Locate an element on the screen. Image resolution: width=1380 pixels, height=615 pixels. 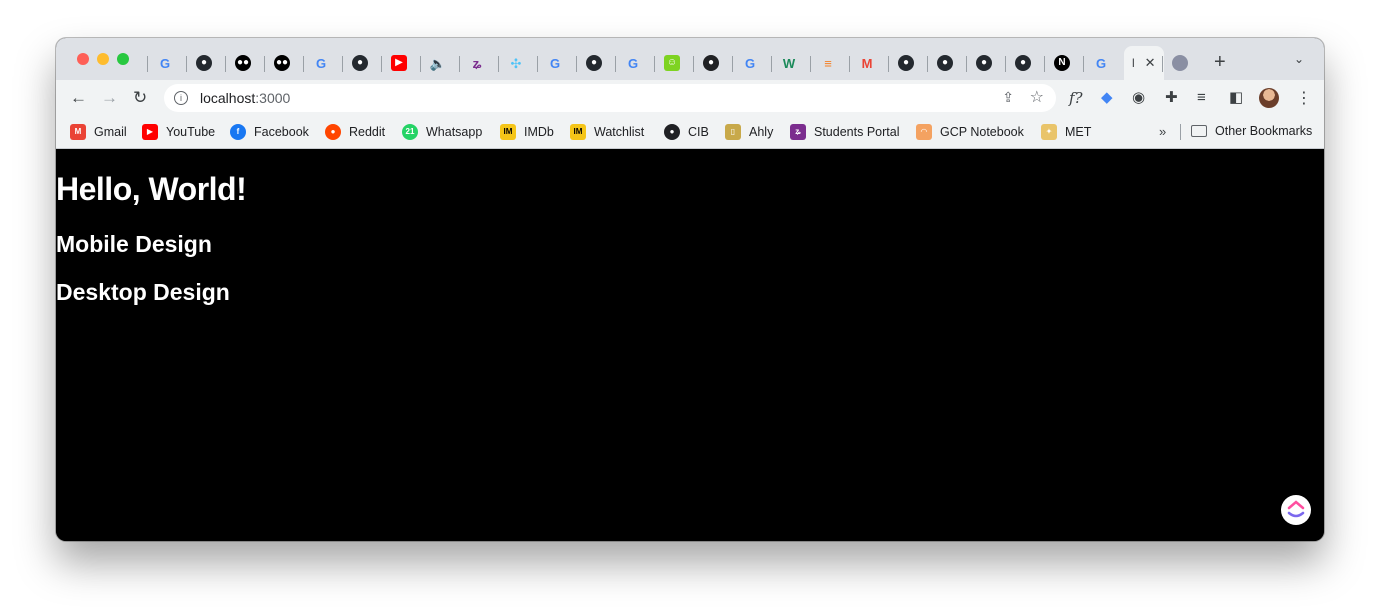
nextjs-icon: N is located at coordinates (1062, 63).